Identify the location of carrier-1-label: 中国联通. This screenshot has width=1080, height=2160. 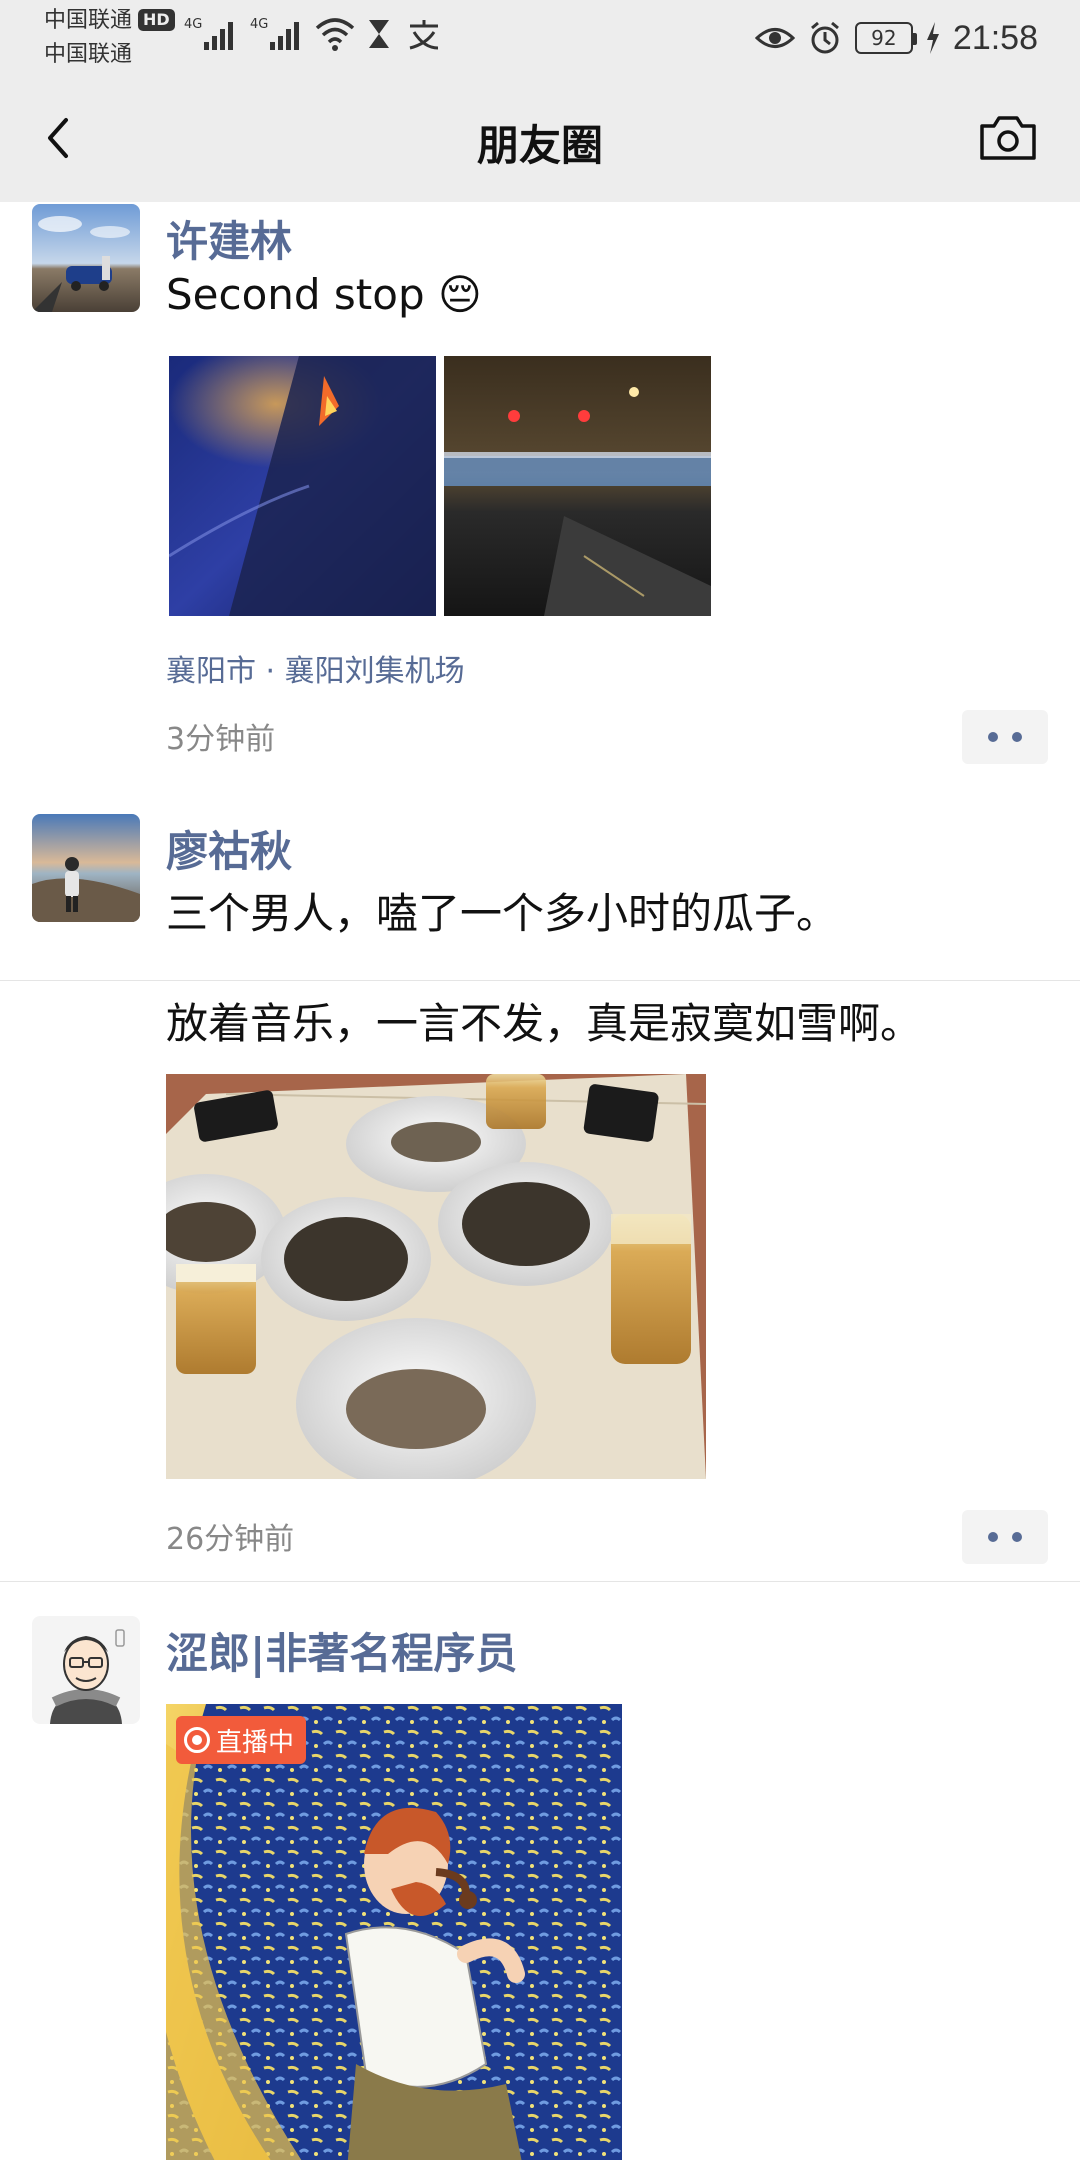
(88, 20).